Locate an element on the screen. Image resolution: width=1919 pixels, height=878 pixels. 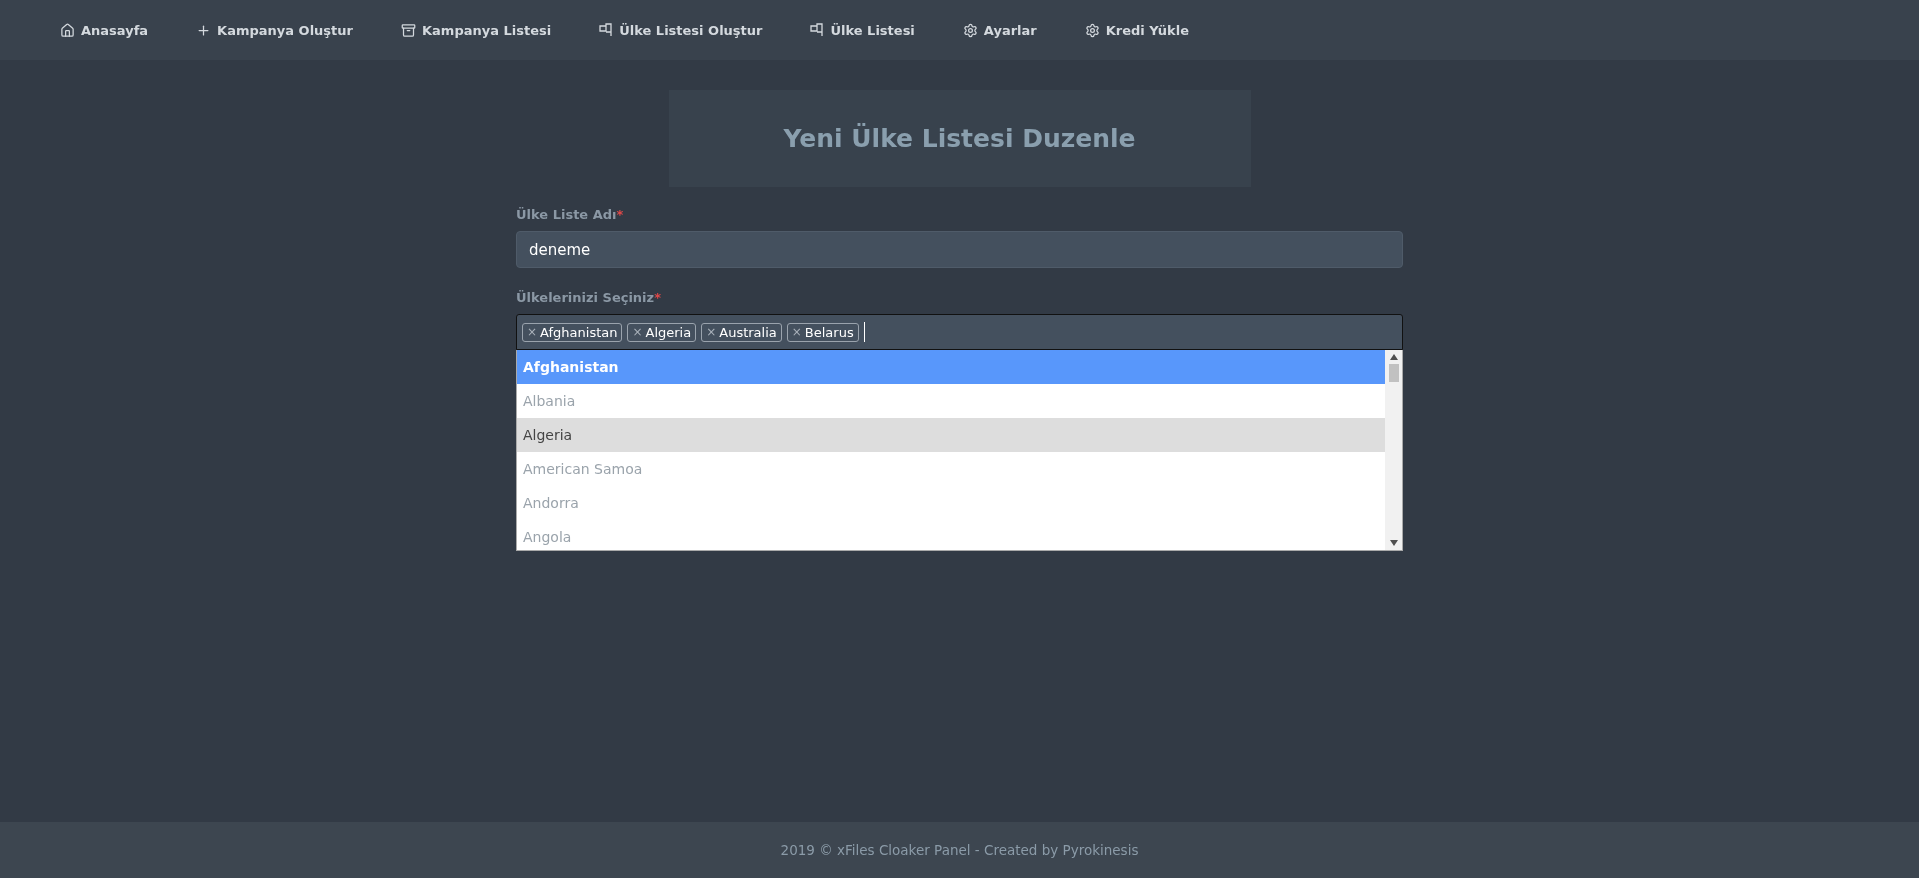
dropdown-option: Algeria is located at coordinates (951, 435).